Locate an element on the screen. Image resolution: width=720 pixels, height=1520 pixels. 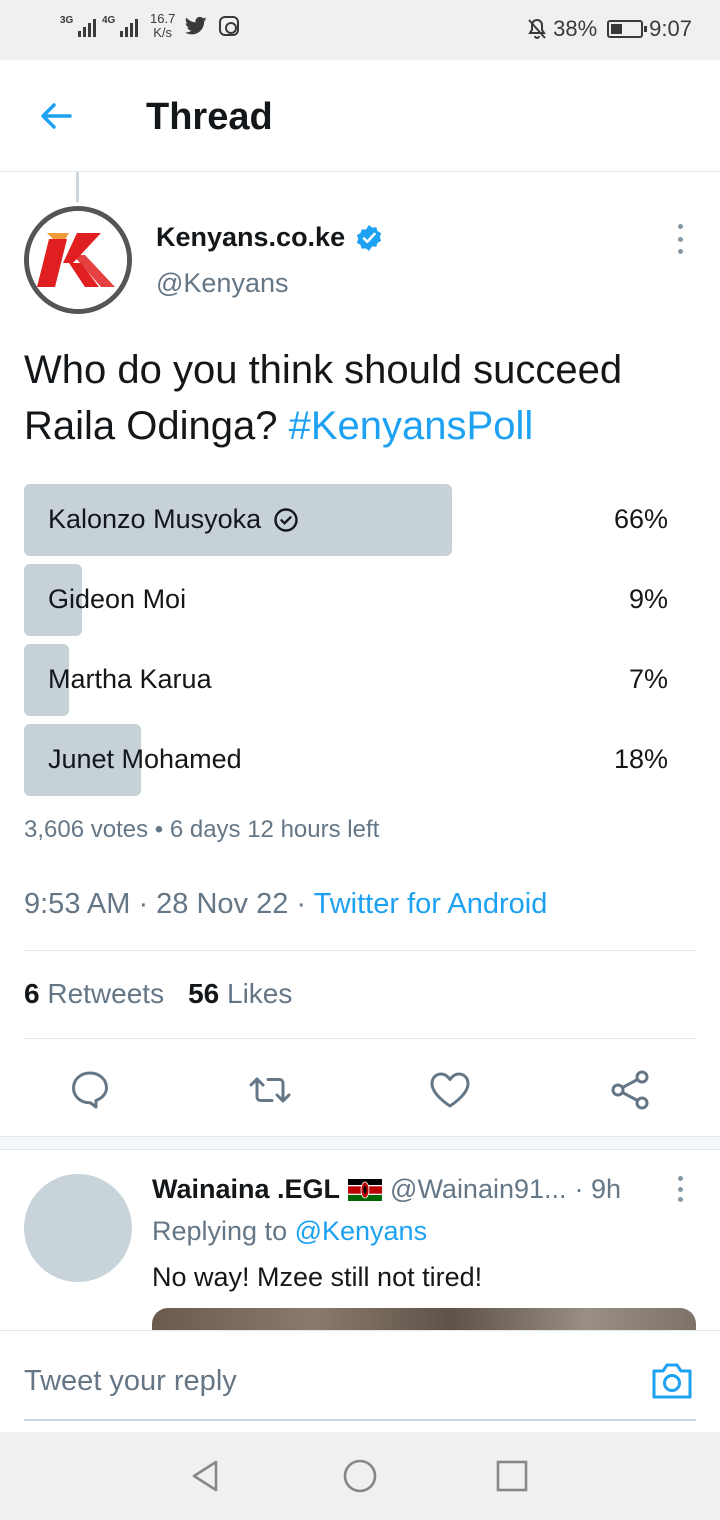
signal-icon: 4G is located at coordinates (120, 26).